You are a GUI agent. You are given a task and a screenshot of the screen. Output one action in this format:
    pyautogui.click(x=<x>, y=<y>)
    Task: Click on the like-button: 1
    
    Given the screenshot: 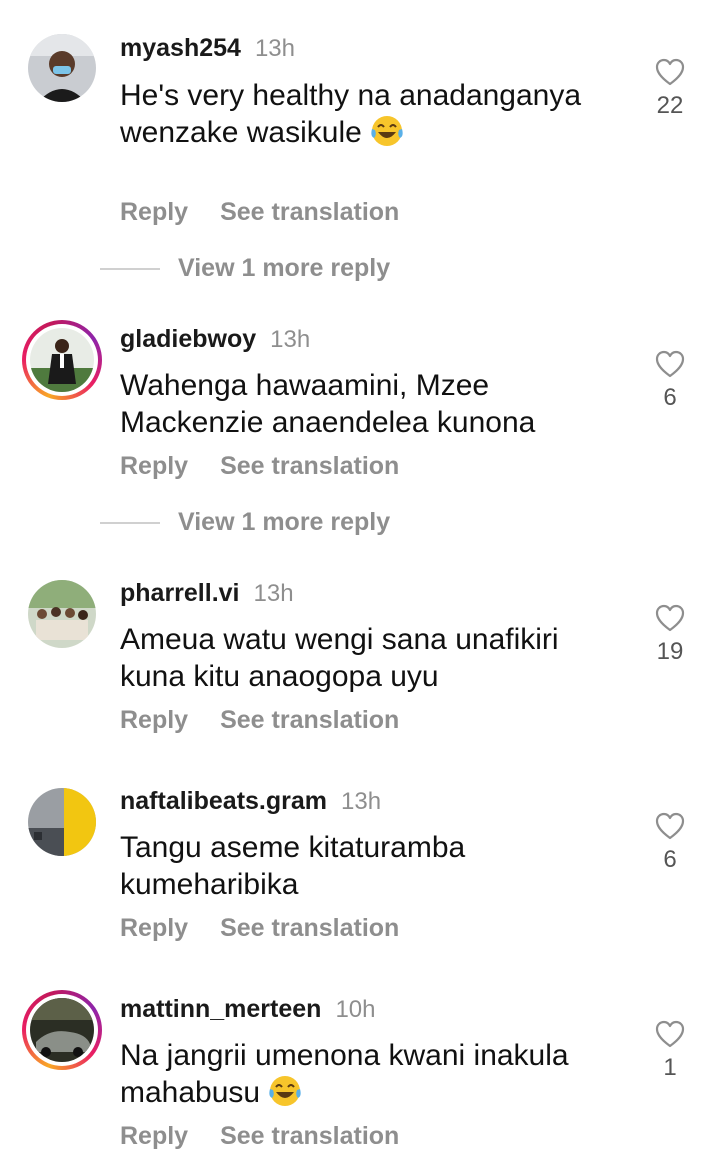 What is the action you would take?
    pyautogui.click(x=670, y=1051)
    